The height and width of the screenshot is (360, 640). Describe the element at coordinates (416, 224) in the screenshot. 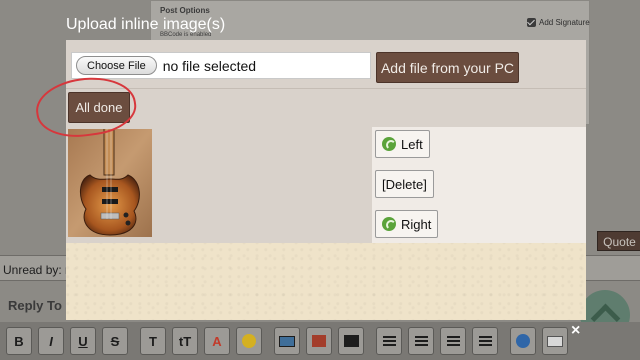

I see `rotate-right-label: Right` at that location.